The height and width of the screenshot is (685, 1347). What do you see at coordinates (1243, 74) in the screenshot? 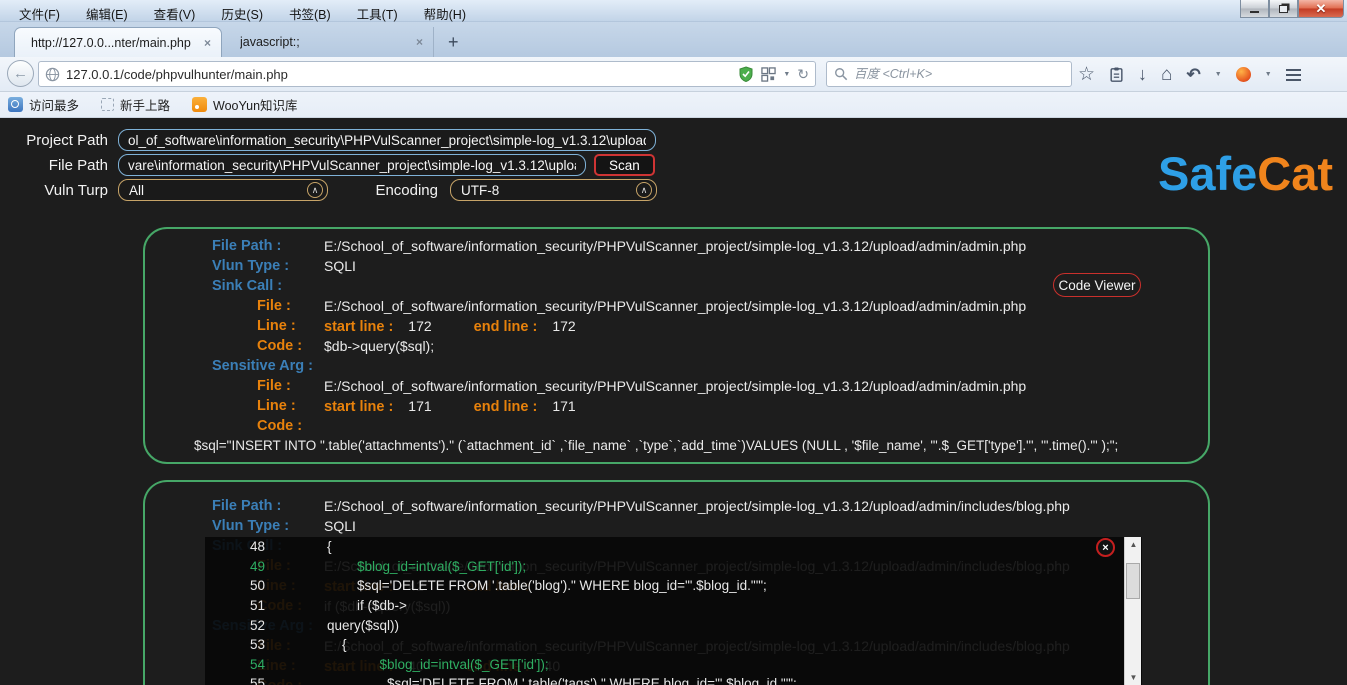
I see `firefox-addon-icon` at bounding box center [1243, 74].